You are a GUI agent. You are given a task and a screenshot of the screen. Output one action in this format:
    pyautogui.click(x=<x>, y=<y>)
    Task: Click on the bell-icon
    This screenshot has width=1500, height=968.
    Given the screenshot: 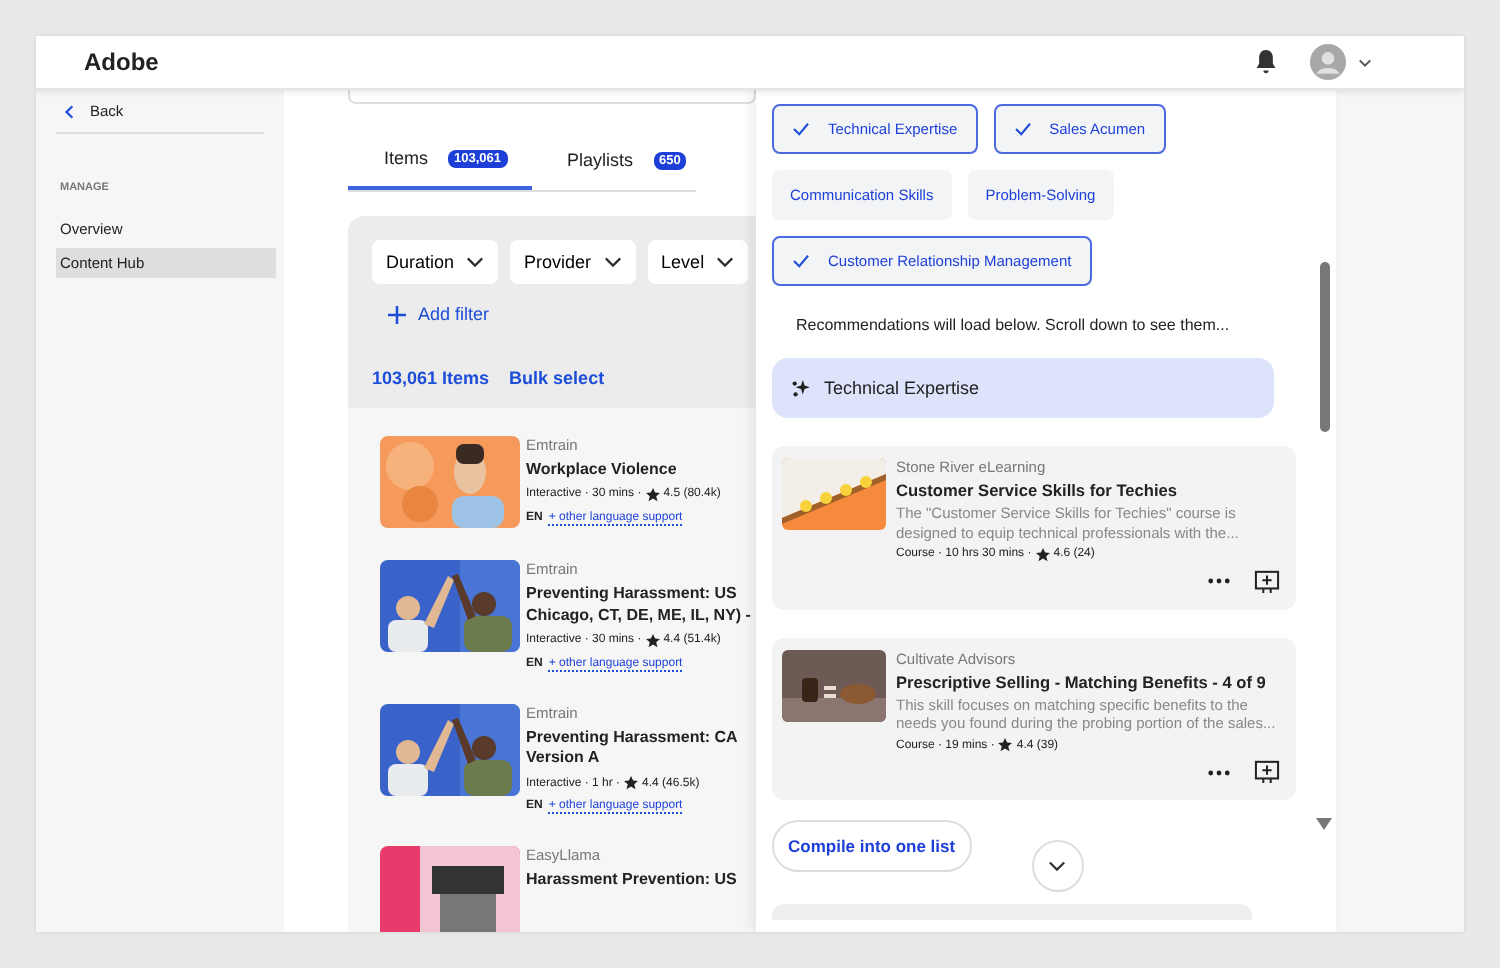 What is the action you would take?
    pyautogui.click(x=1266, y=62)
    